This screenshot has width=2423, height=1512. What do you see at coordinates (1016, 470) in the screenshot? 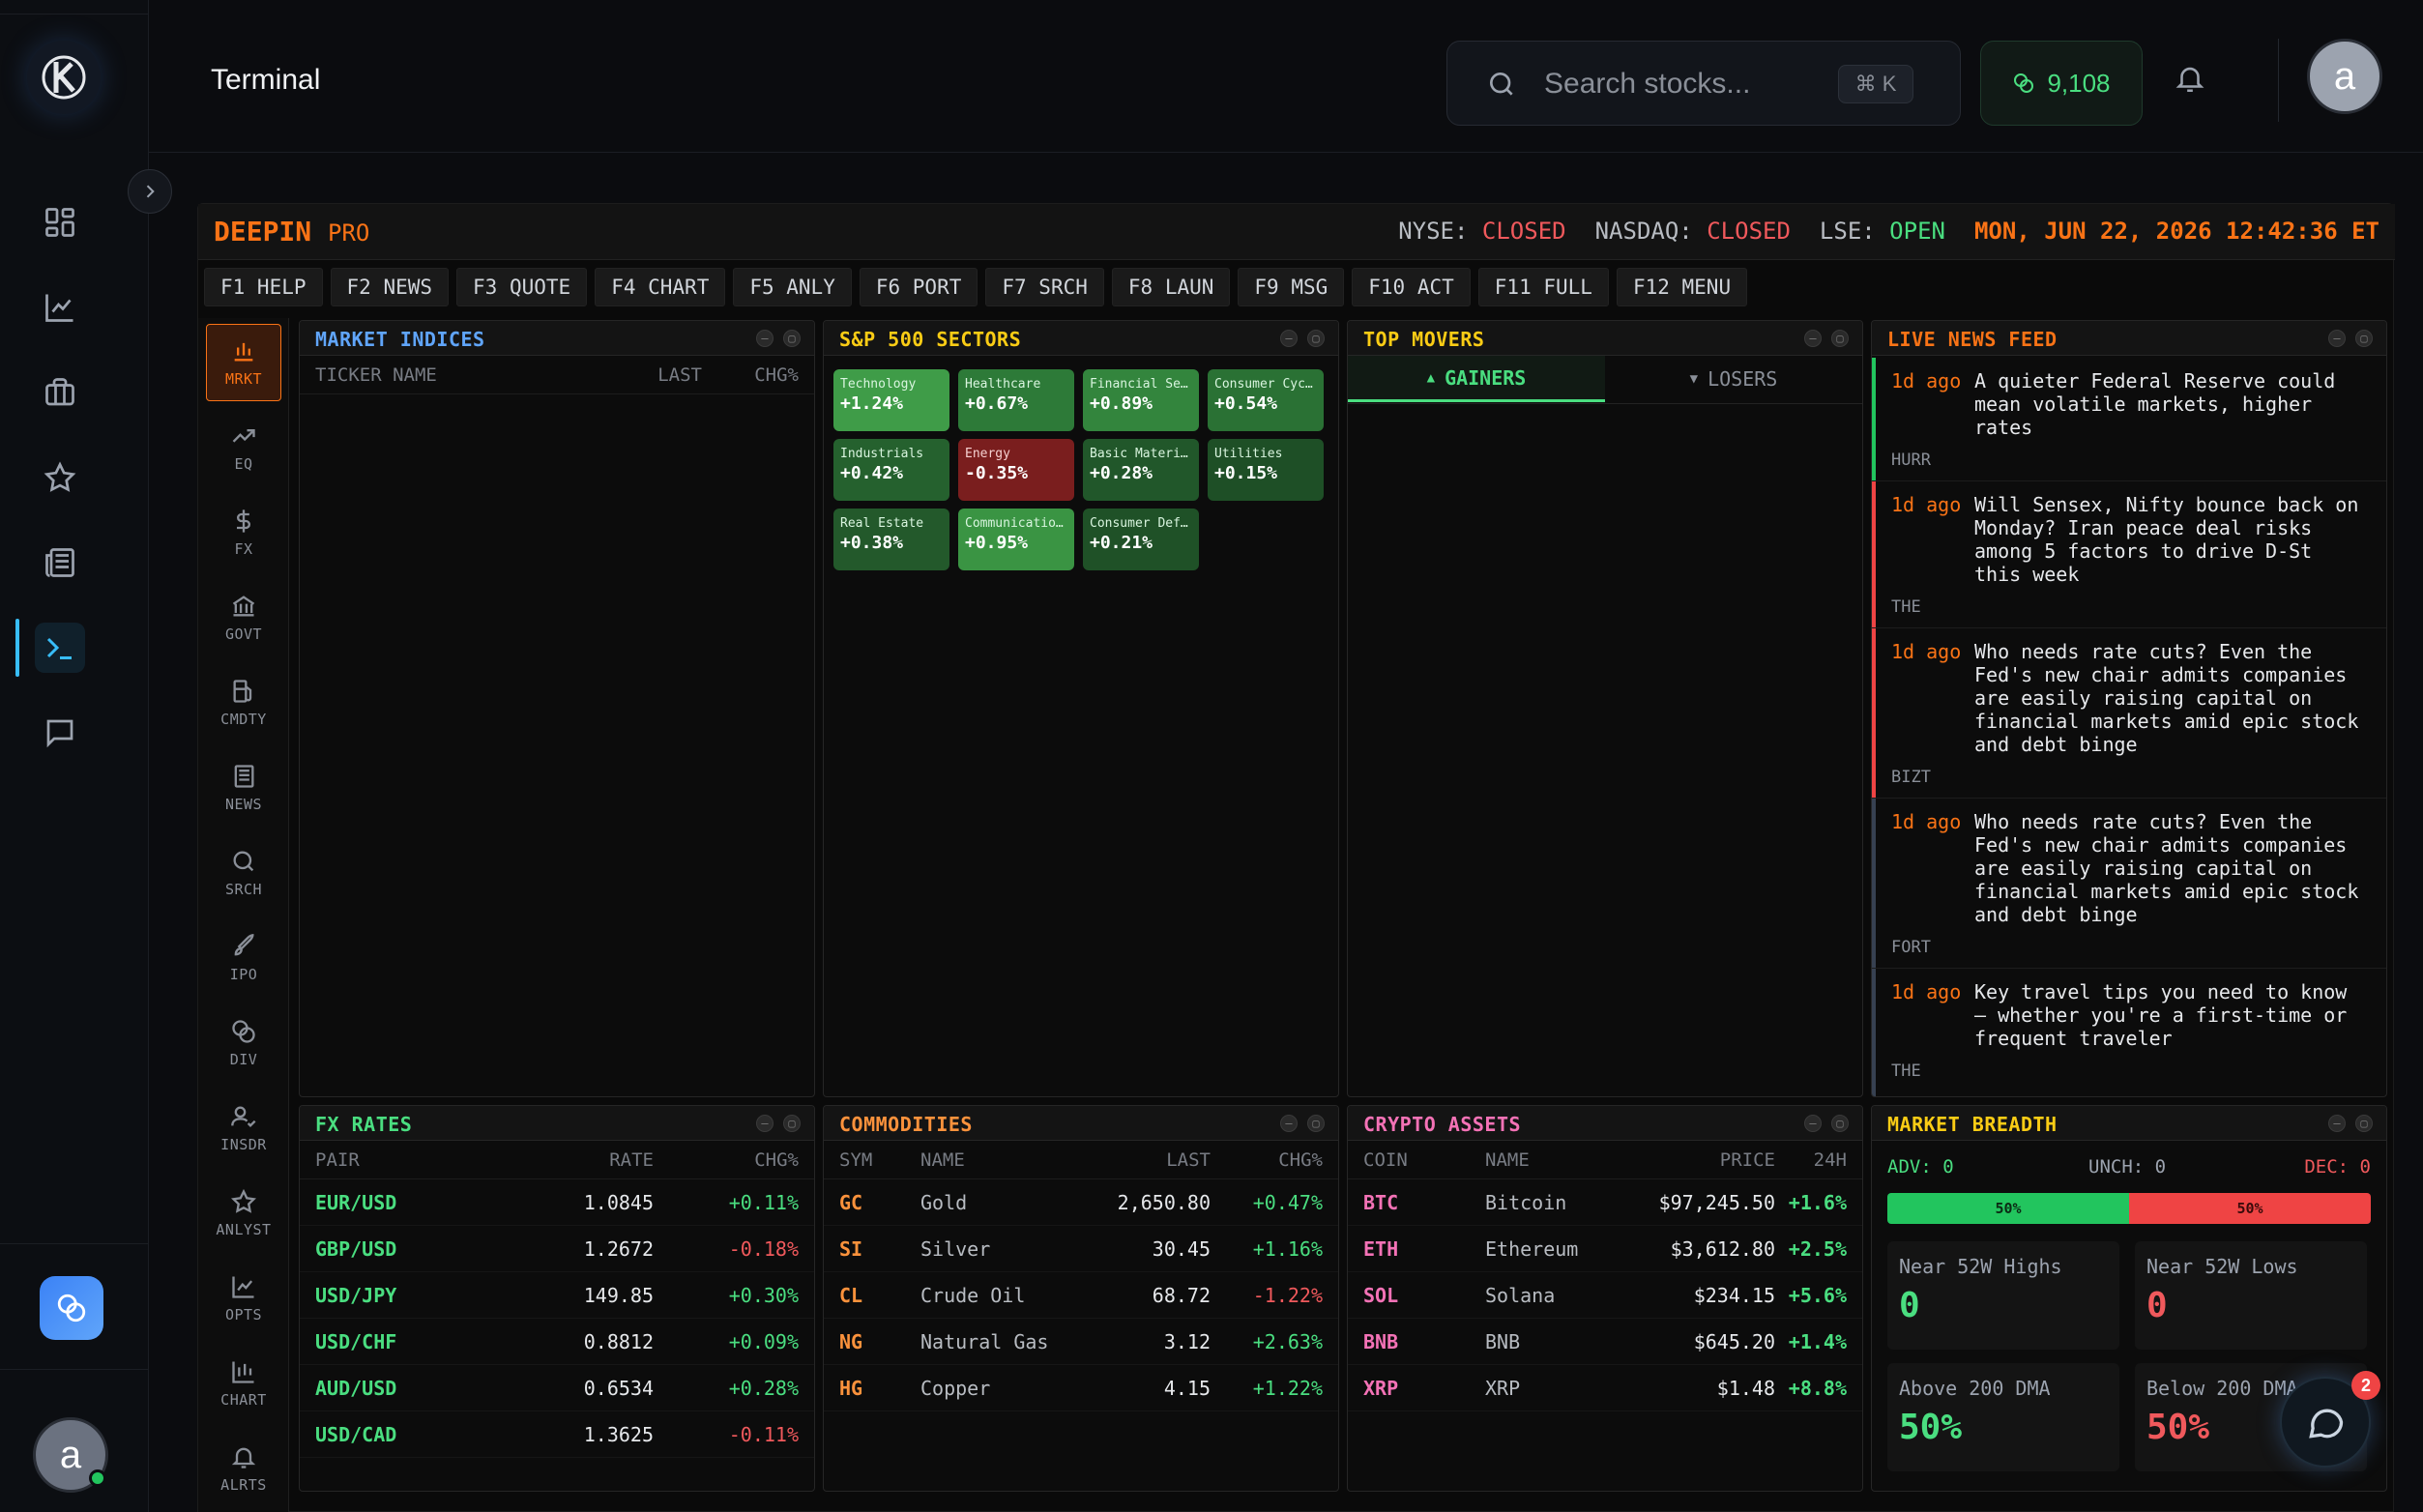
I see `sector-tile: Energy -0.35%` at bounding box center [1016, 470].